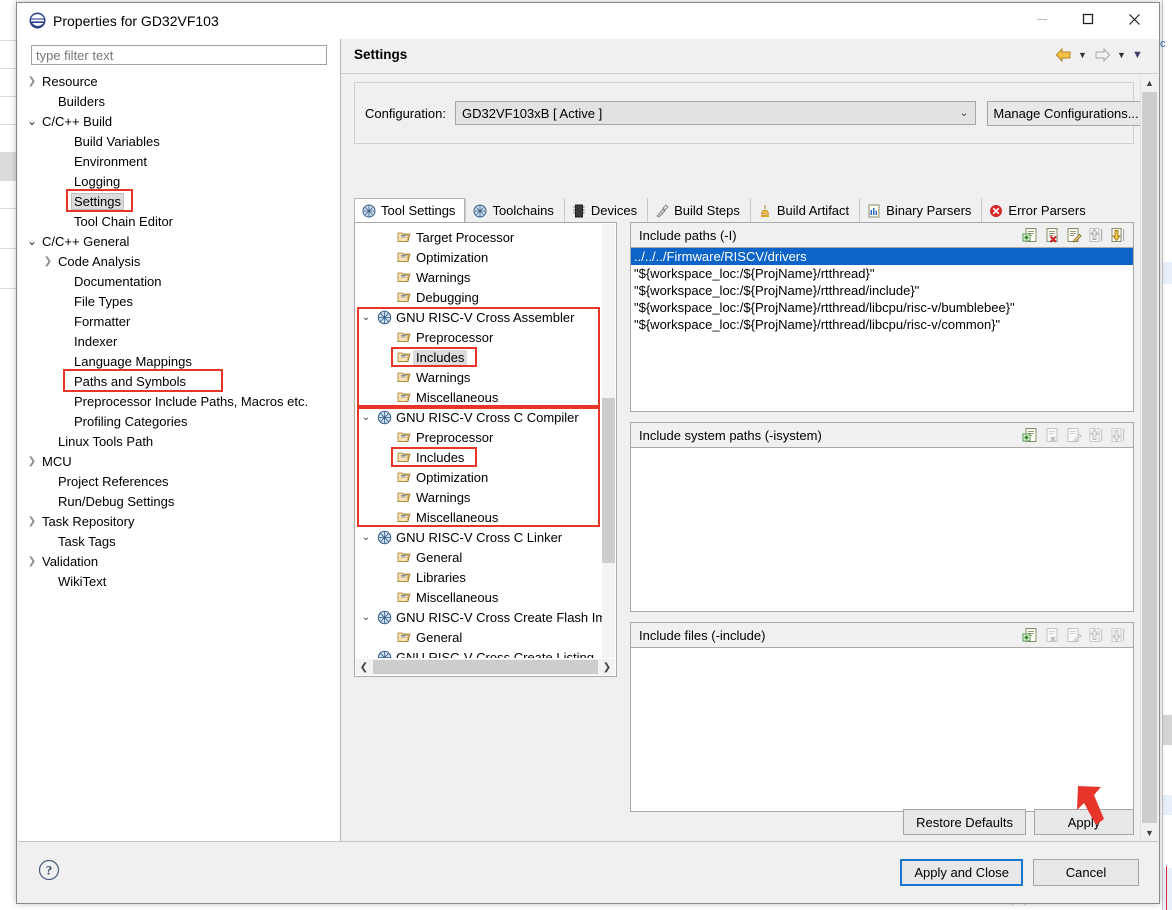 The image size is (1172, 910). What do you see at coordinates (882, 529) in the screenshot?
I see `include-system-paths-list` at bounding box center [882, 529].